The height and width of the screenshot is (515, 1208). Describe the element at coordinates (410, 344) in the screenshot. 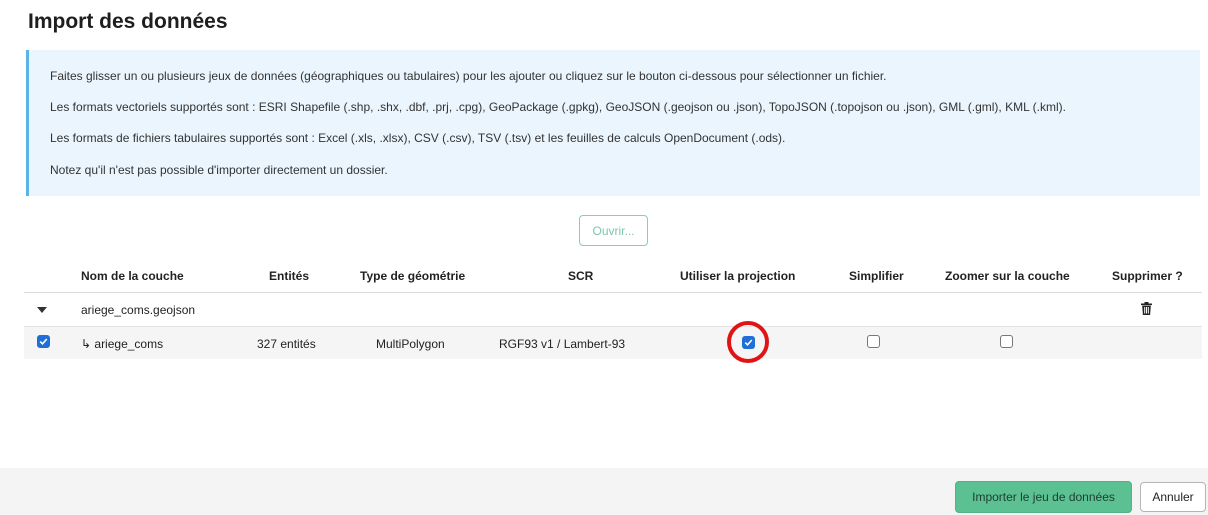

I see `layer-geometry-type: MultiPolygon` at that location.